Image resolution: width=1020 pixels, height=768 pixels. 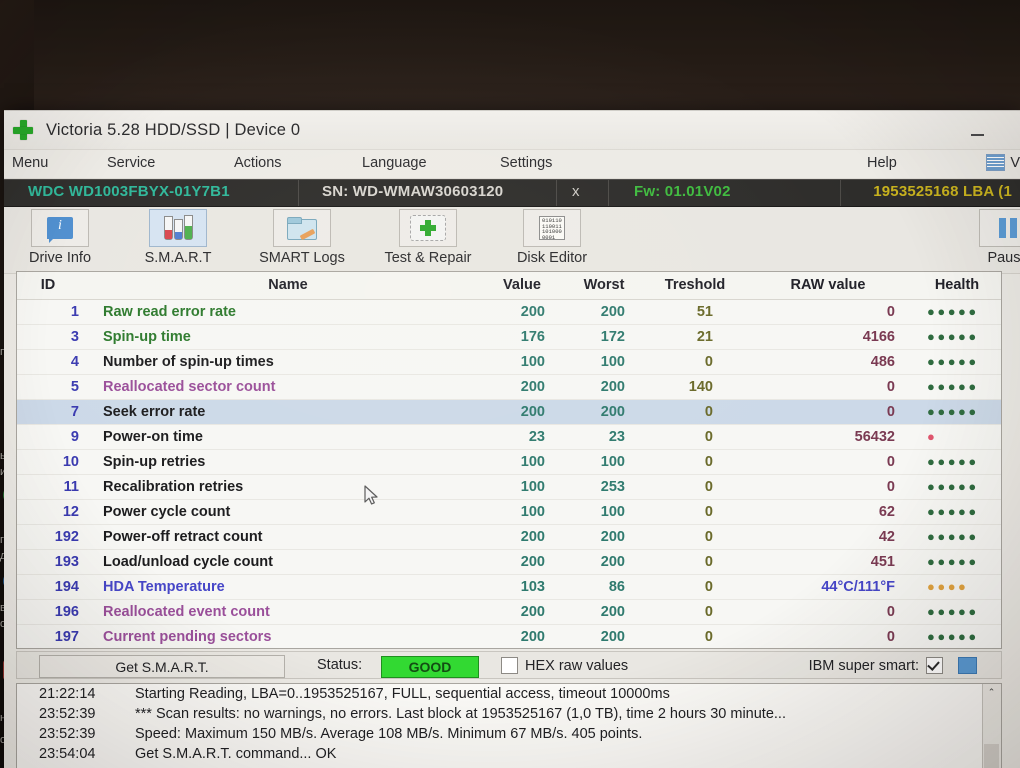 I want to click on column-header-health: Health, so click(x=957, y=286).